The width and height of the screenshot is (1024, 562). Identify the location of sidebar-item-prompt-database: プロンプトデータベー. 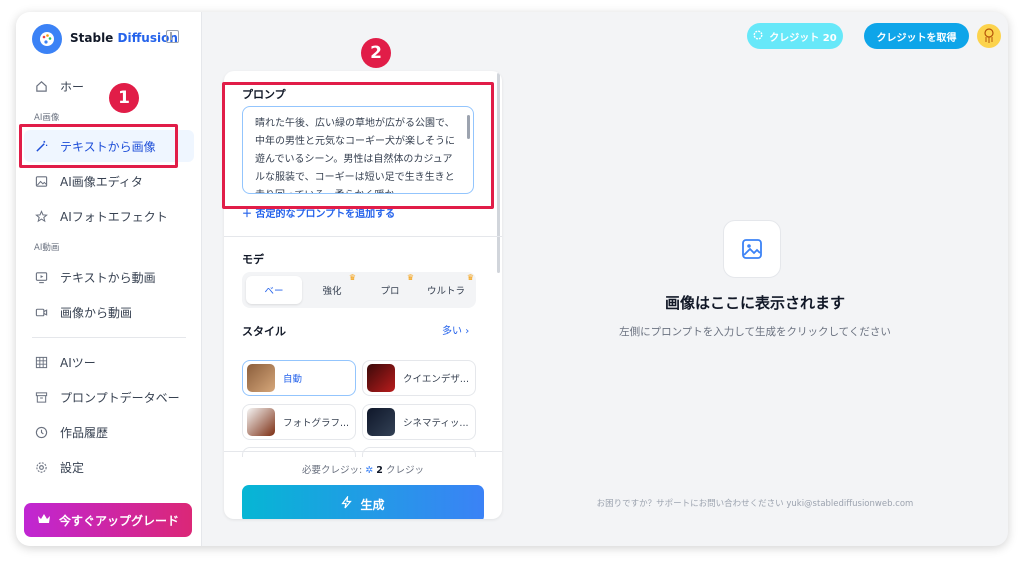
(109, 397).